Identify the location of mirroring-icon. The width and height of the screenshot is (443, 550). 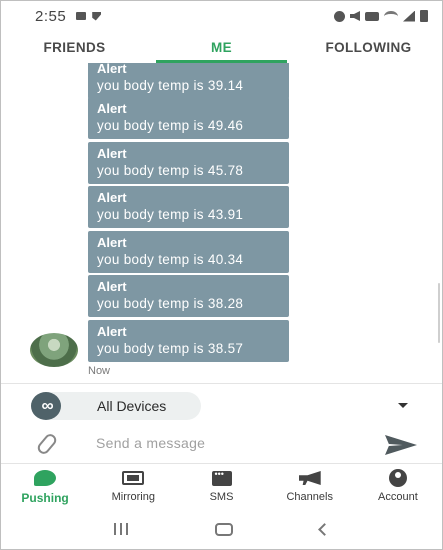
(133, 478).